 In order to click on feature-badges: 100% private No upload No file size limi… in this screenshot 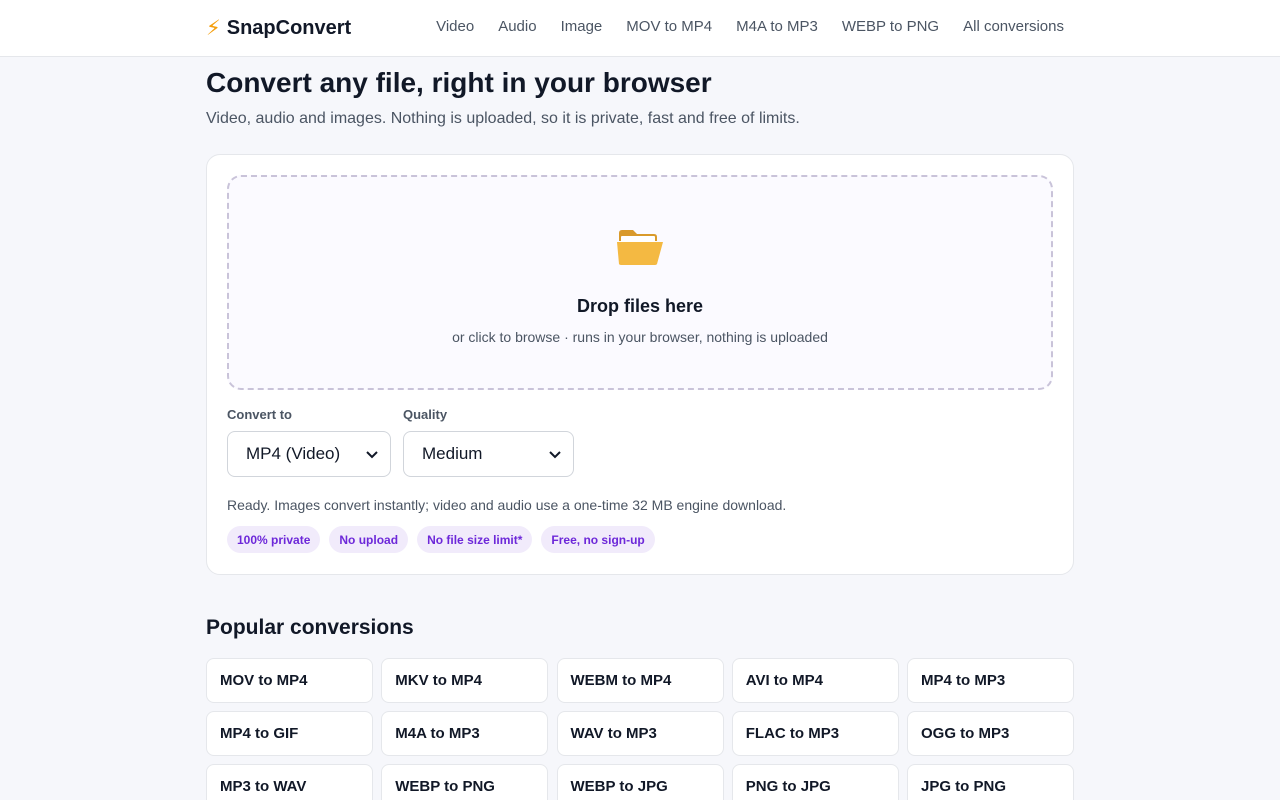, I will do `click(441, 539)`.